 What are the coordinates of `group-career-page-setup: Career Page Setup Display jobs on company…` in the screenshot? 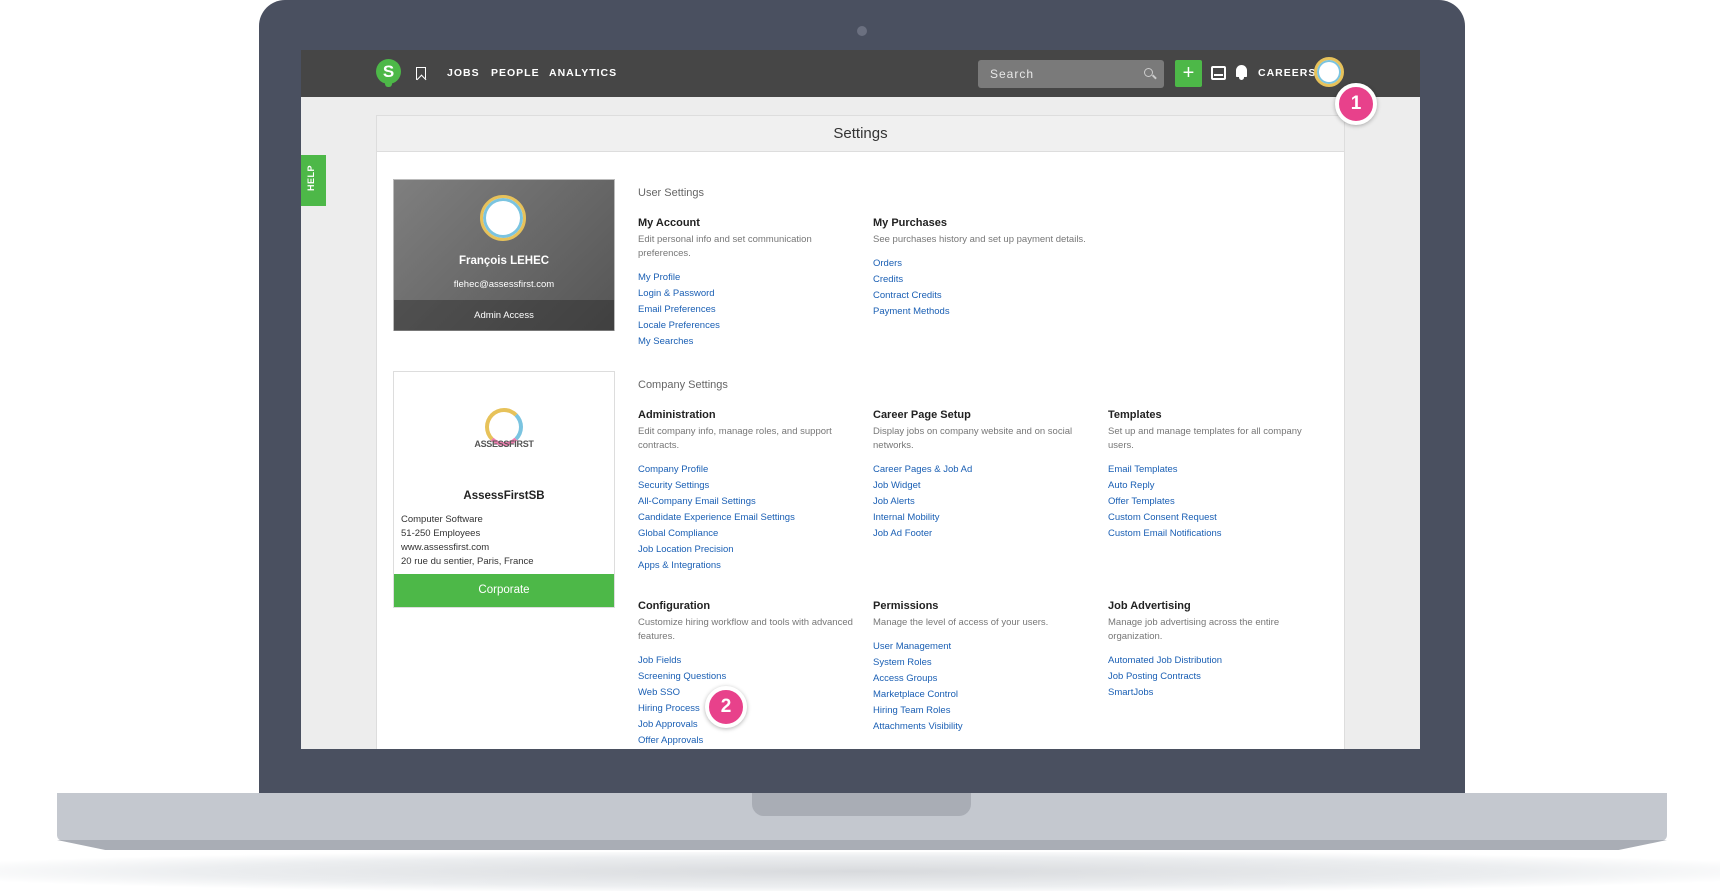 It's located at (980, 475).